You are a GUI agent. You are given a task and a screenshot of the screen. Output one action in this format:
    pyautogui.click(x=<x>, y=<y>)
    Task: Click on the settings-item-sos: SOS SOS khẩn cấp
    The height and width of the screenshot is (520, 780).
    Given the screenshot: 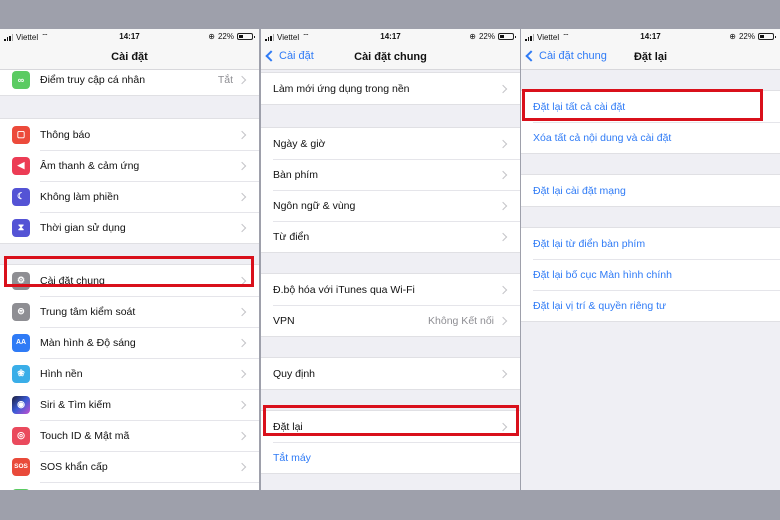 What is the action you would take?
    pyautogui.click(x=129, y=466)
    